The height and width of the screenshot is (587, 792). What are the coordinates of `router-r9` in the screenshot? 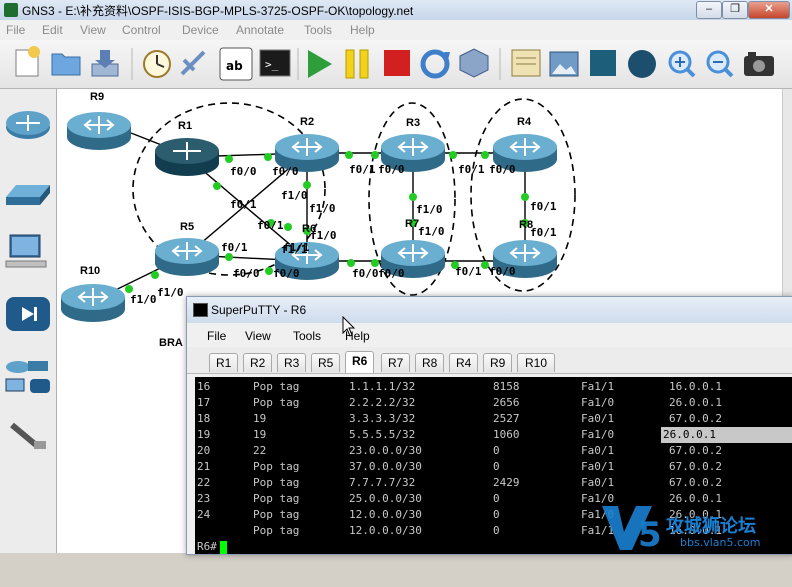 It's located at (99, 131).